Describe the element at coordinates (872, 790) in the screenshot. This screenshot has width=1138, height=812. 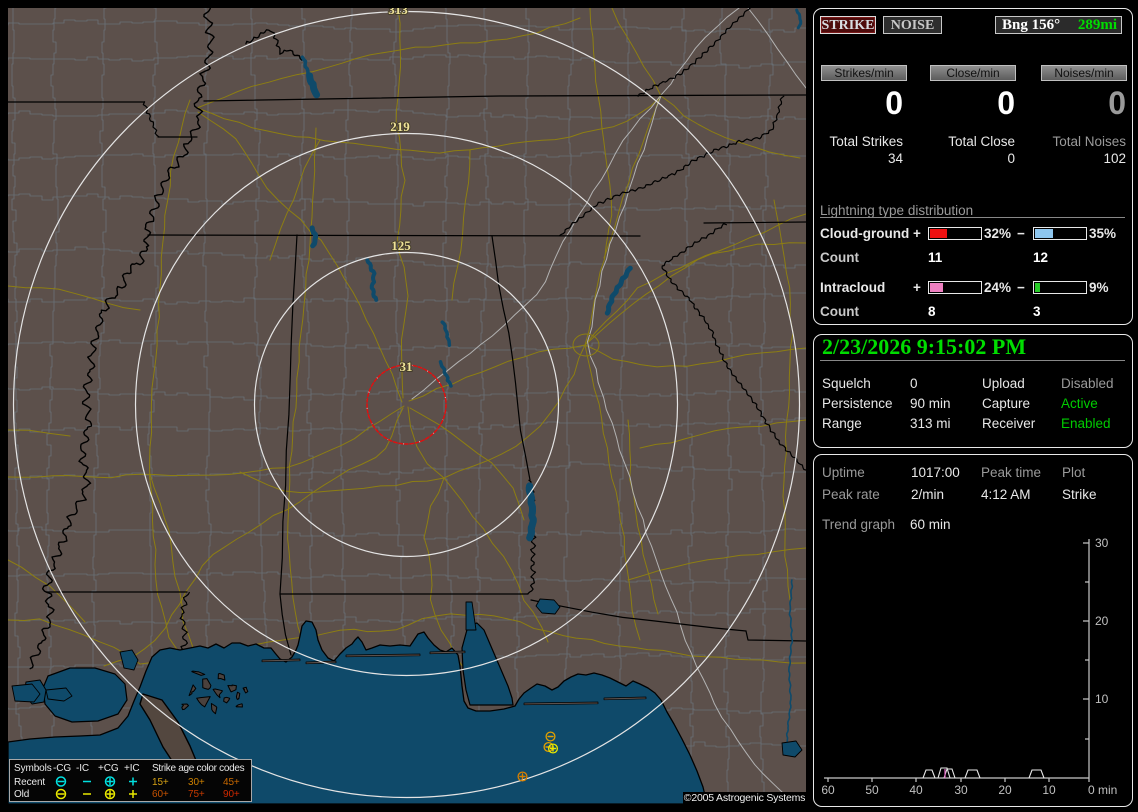
I see `svg-text: 50` at that location.